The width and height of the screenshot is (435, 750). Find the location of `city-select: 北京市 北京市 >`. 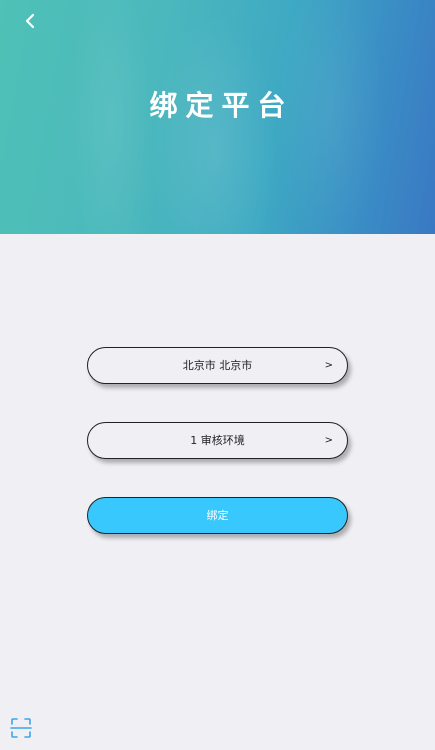

city-select: 北京市 北京市 > is located at coordinates (217, 365).